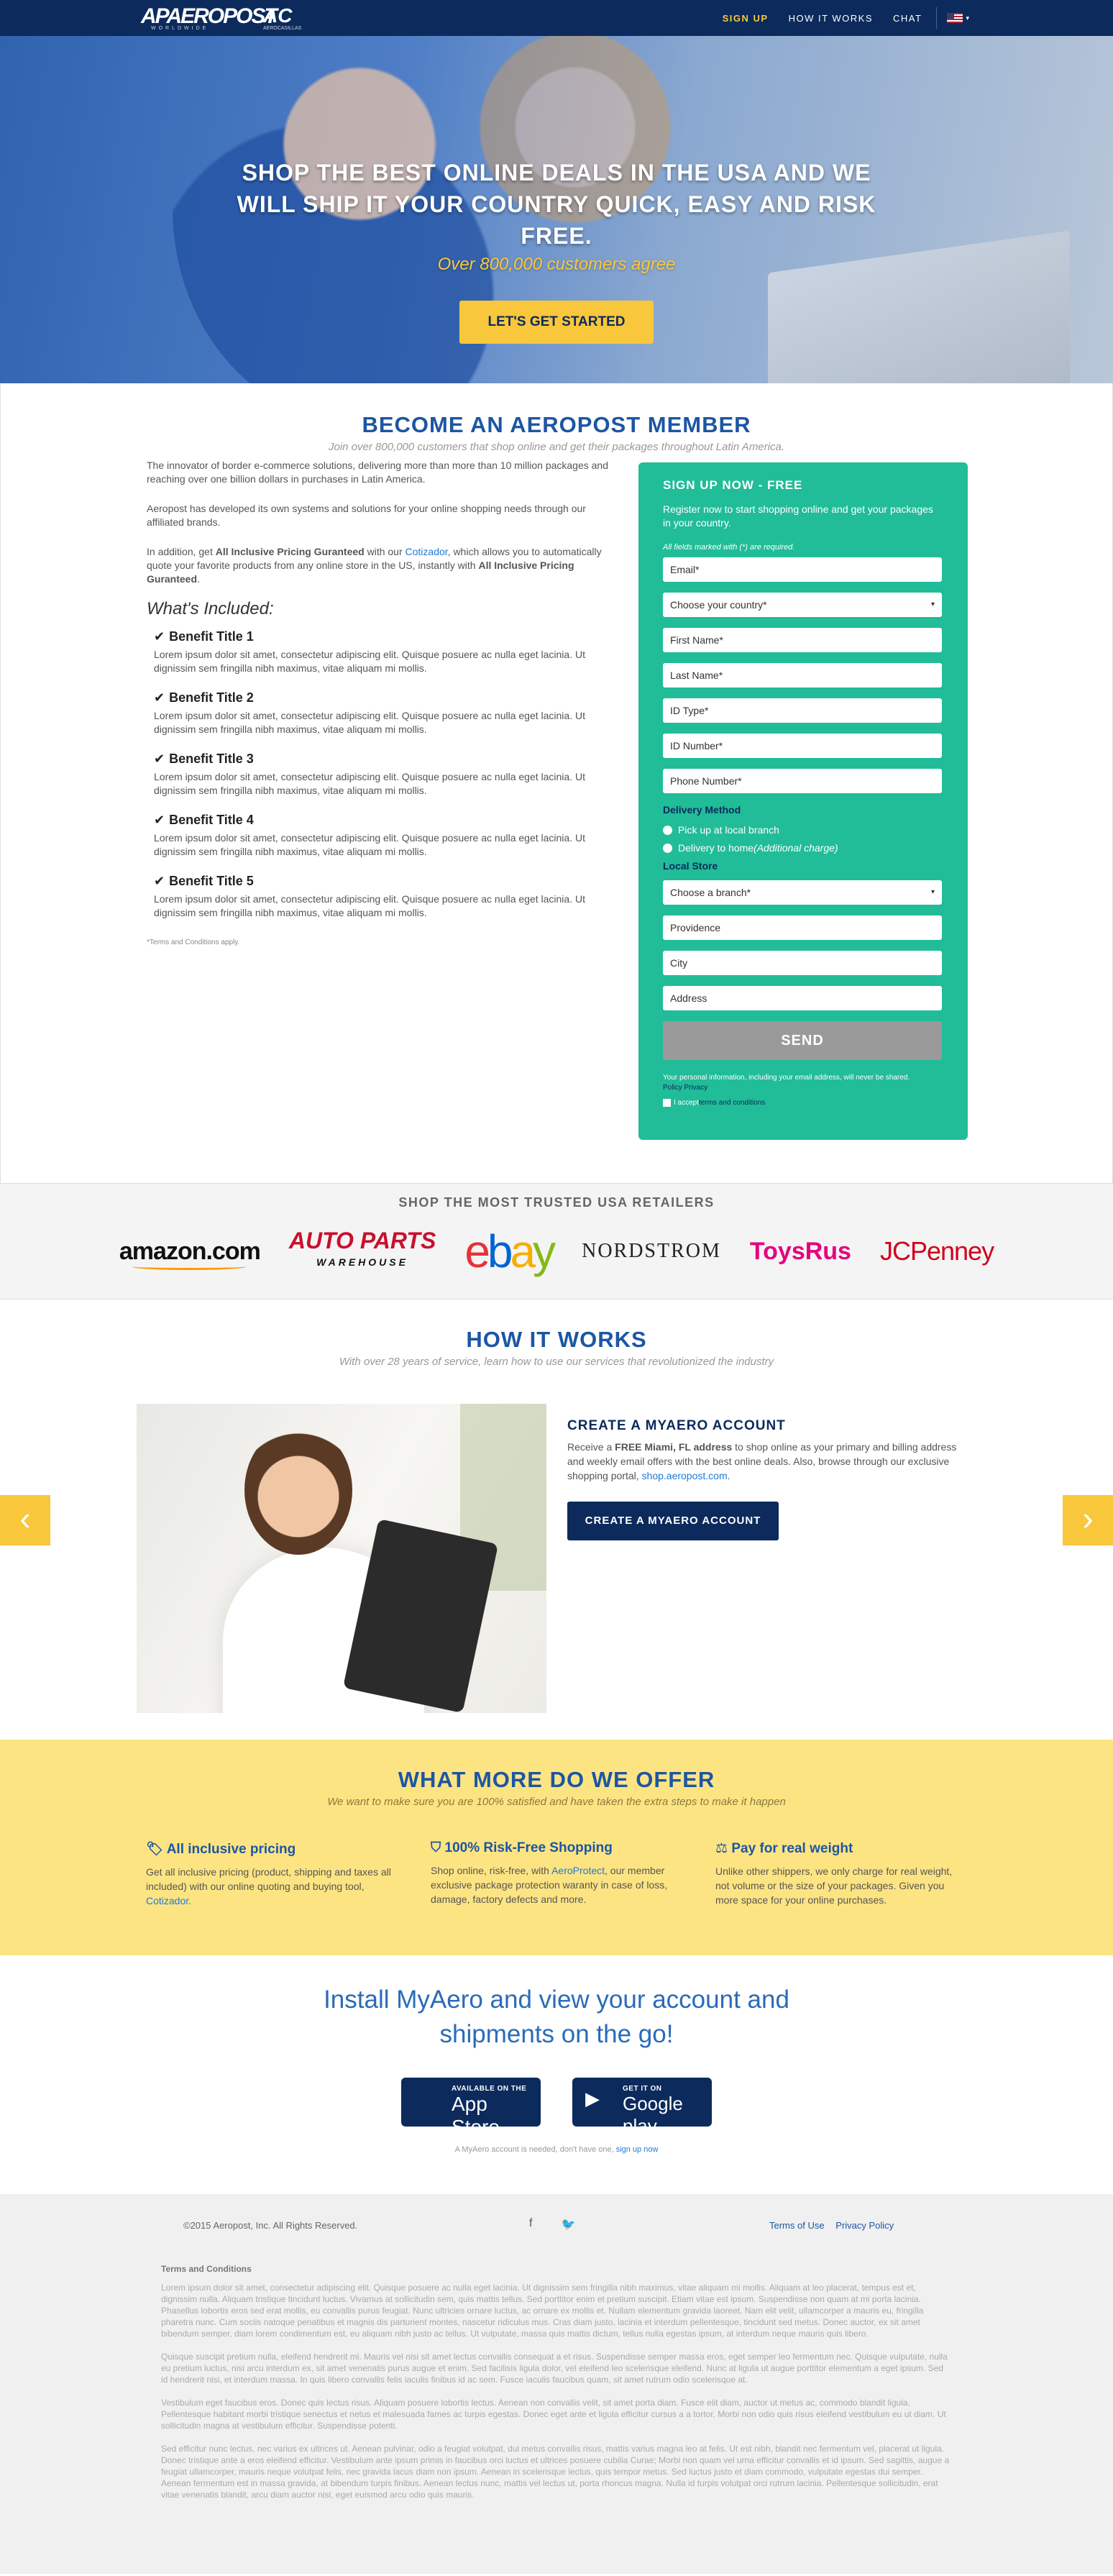  Describe the element at coordinates (211, 636) in the screenshot. I see `benefit-title-text: Benefit Title 1` at that location.